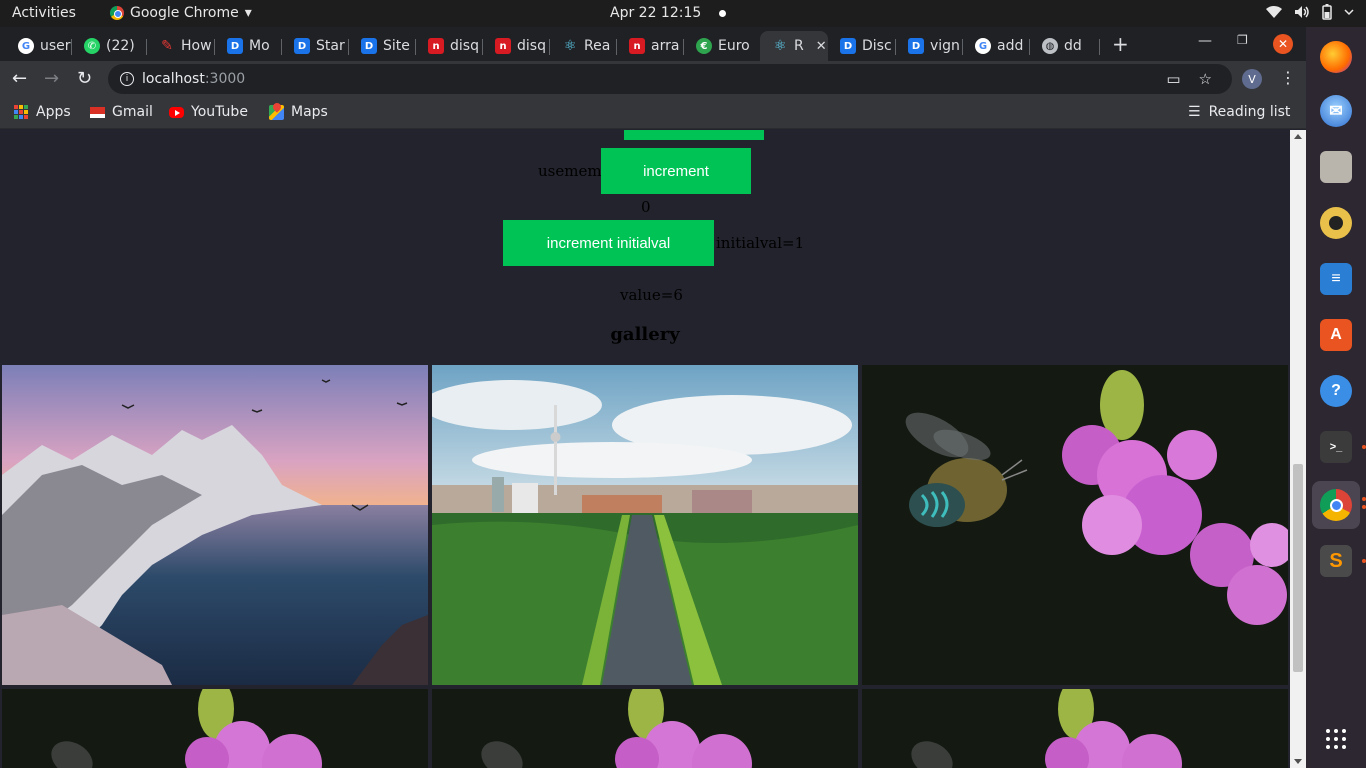  Describe the element at coordinates (1194, 112) in the screenshot. I see `reading-list-icon: ☰` at that location.